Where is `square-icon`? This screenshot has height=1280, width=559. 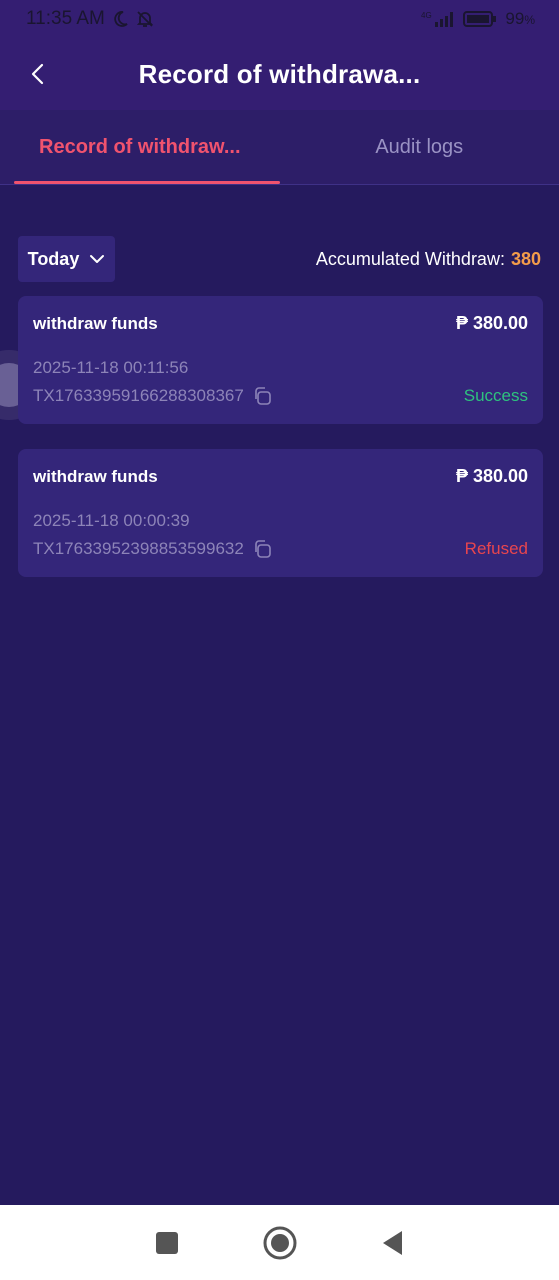
square-icon is located at coordinates (166, 1242).